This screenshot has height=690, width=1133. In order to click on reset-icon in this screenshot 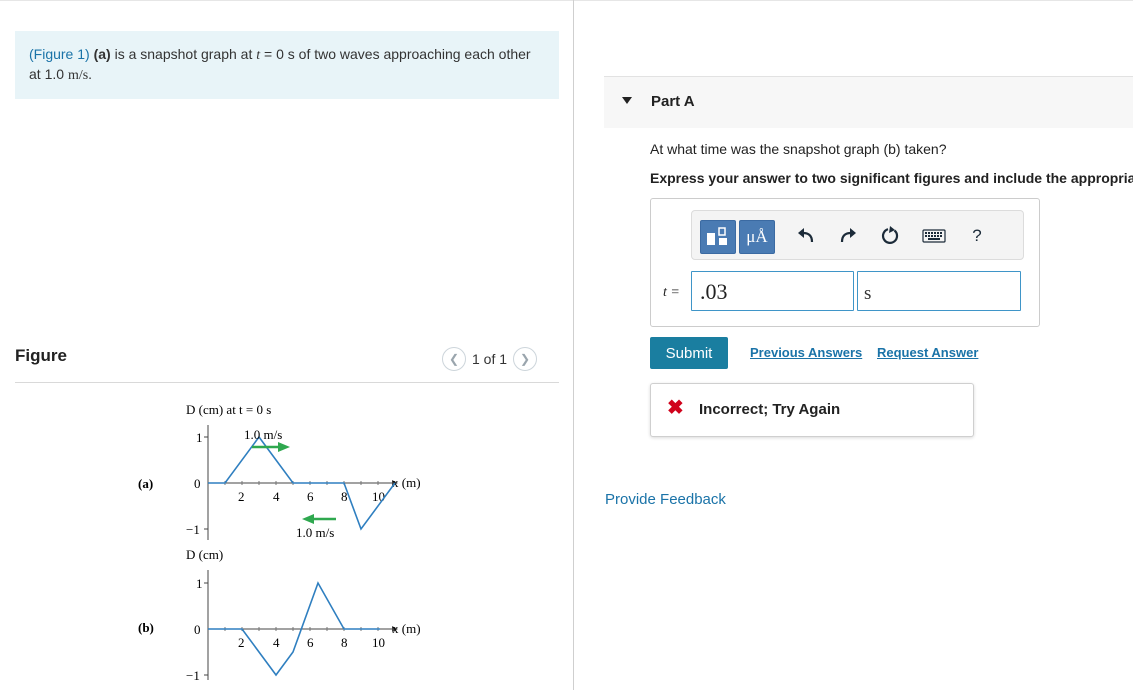, I will do `click(890, 236)`.